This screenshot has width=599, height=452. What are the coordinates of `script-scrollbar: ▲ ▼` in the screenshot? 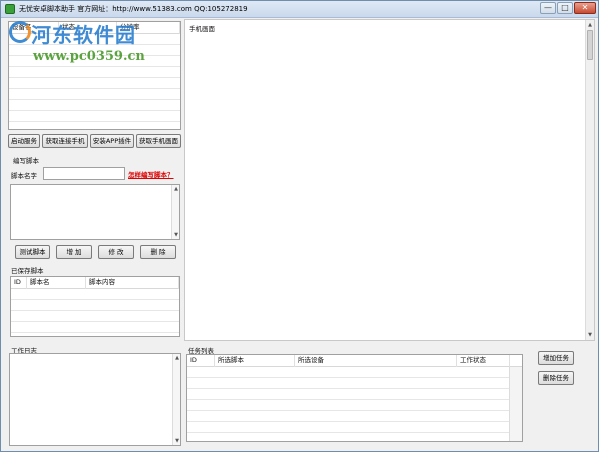 It's located at (175, 212).